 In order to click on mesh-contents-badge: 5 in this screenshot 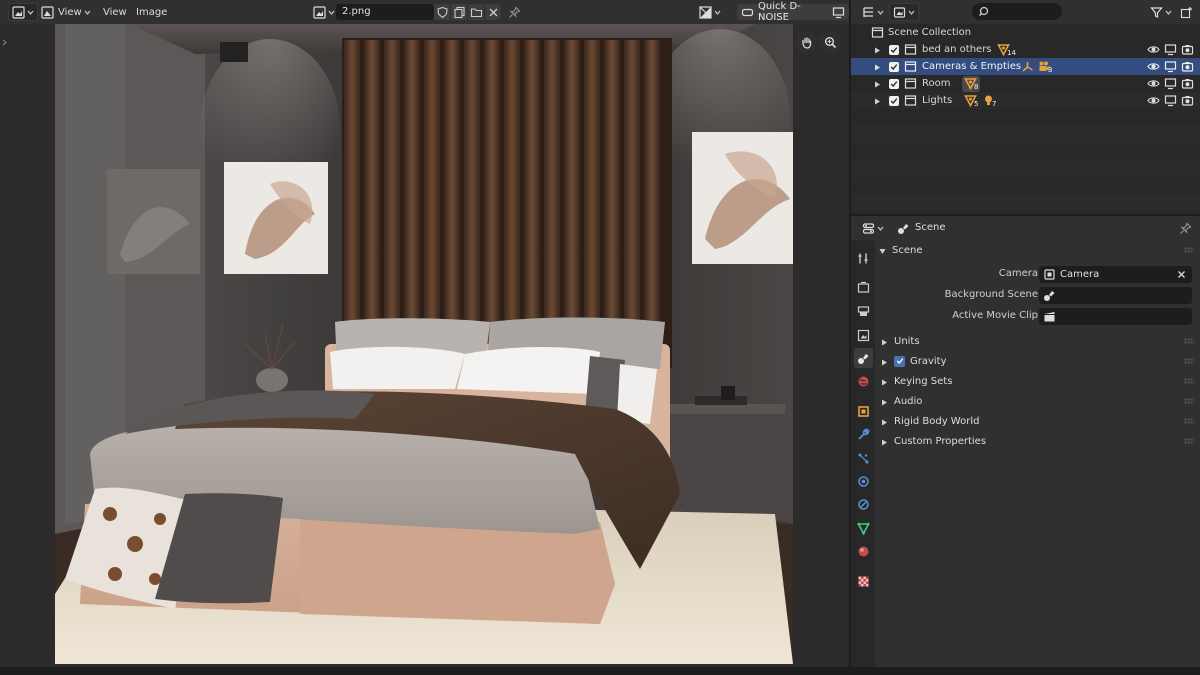, I will do `click(971, 101)`.